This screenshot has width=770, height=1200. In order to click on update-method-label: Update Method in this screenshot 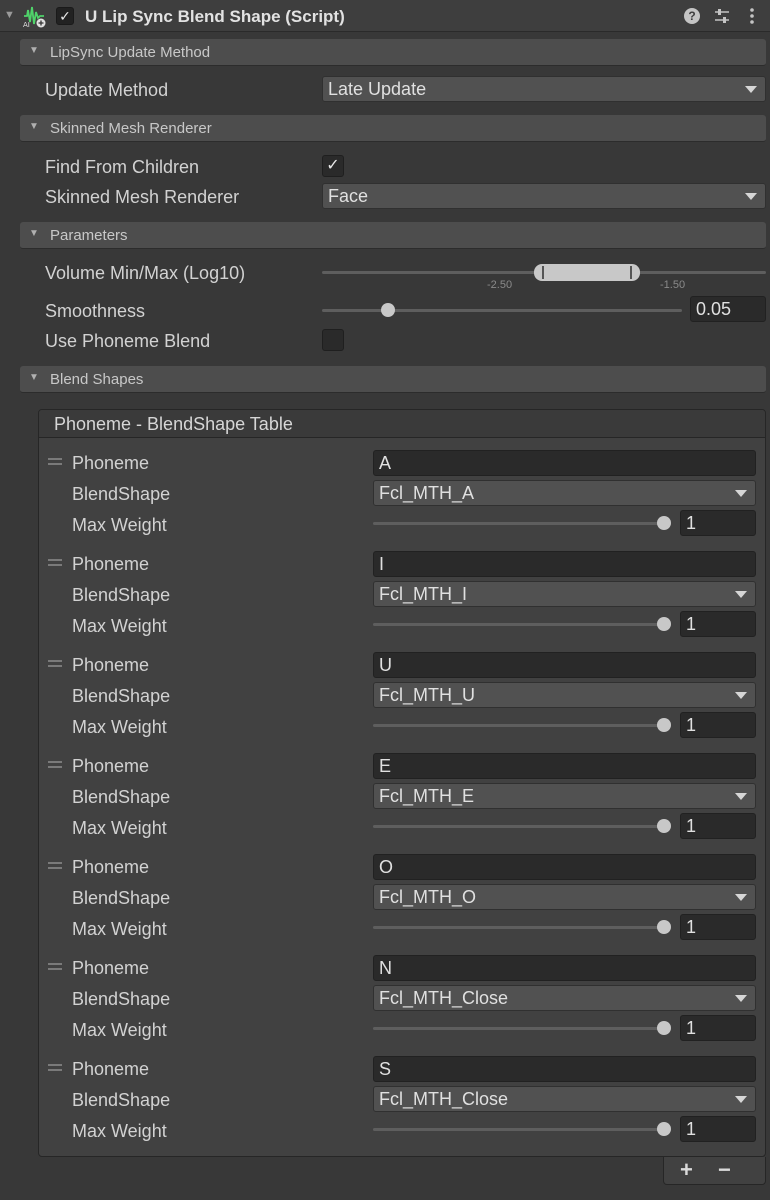, I will do `click(107, 90)`.